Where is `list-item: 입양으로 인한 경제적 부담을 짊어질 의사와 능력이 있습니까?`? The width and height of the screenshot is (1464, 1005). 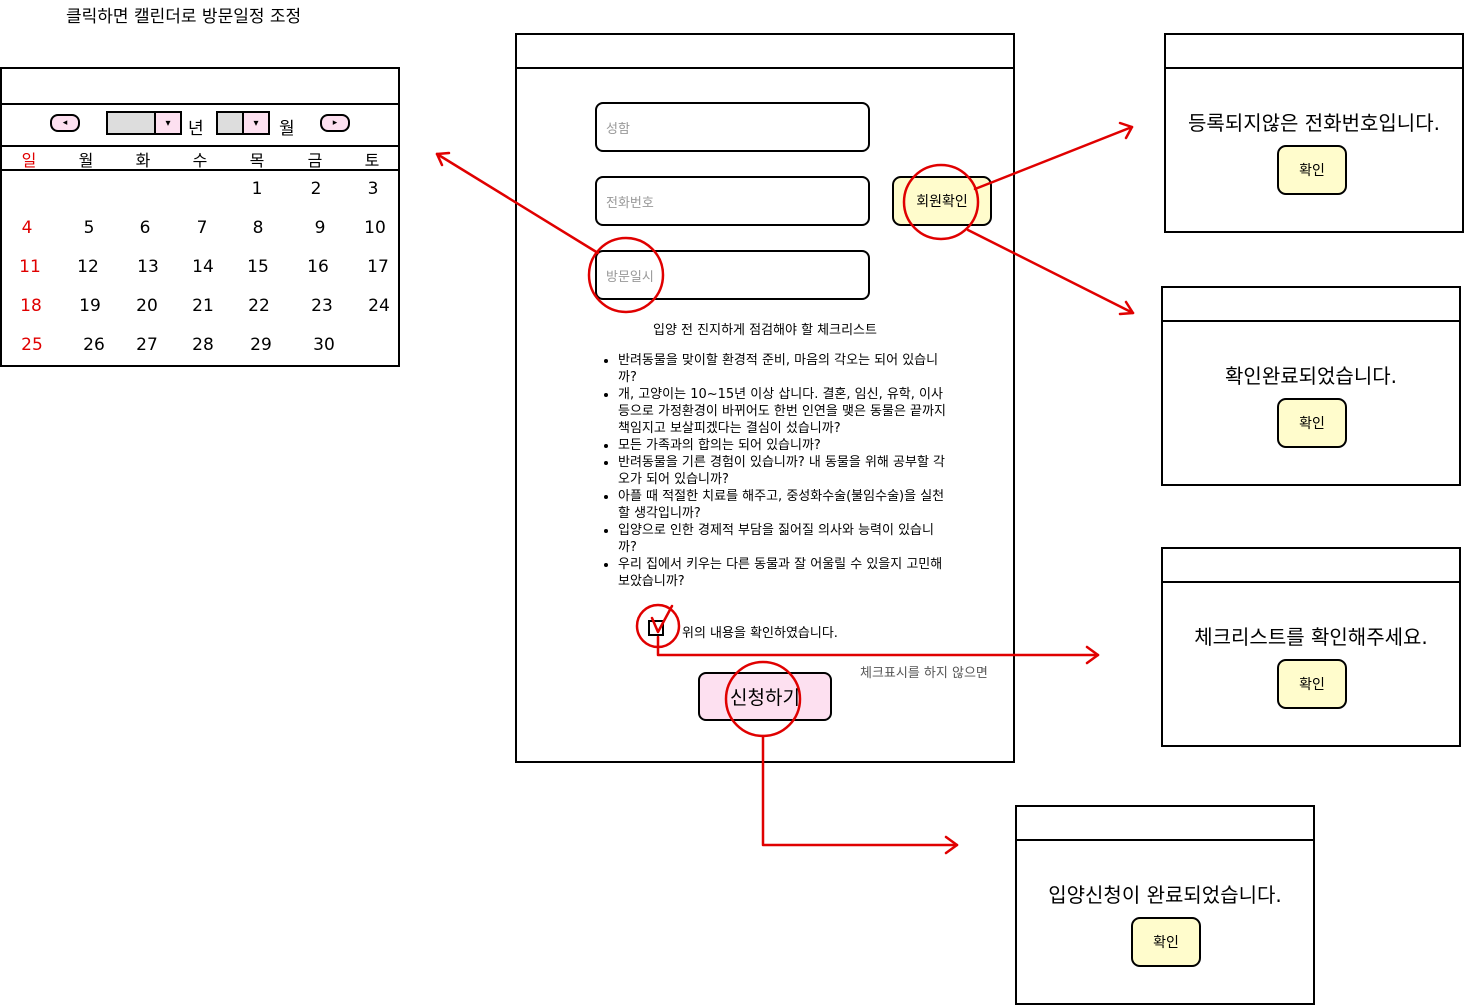
list-item: 입양으로 인한 경제적 부담을 짊어질 의사와 능력이 있습니까? is located at coordinates (784, 539).